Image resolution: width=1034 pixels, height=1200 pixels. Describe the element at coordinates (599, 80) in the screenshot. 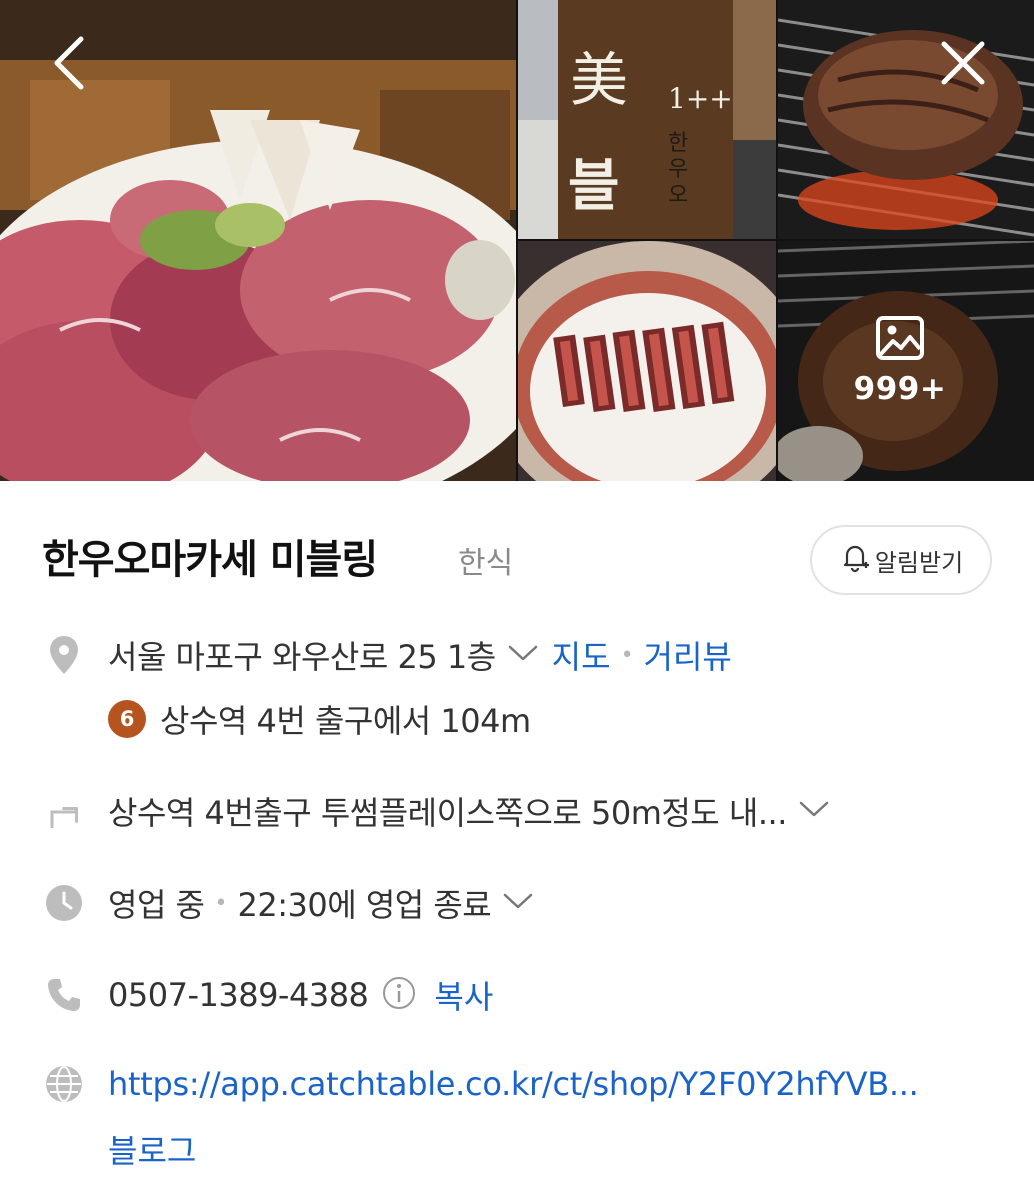

I see `sign-hanja: 美` at that location.